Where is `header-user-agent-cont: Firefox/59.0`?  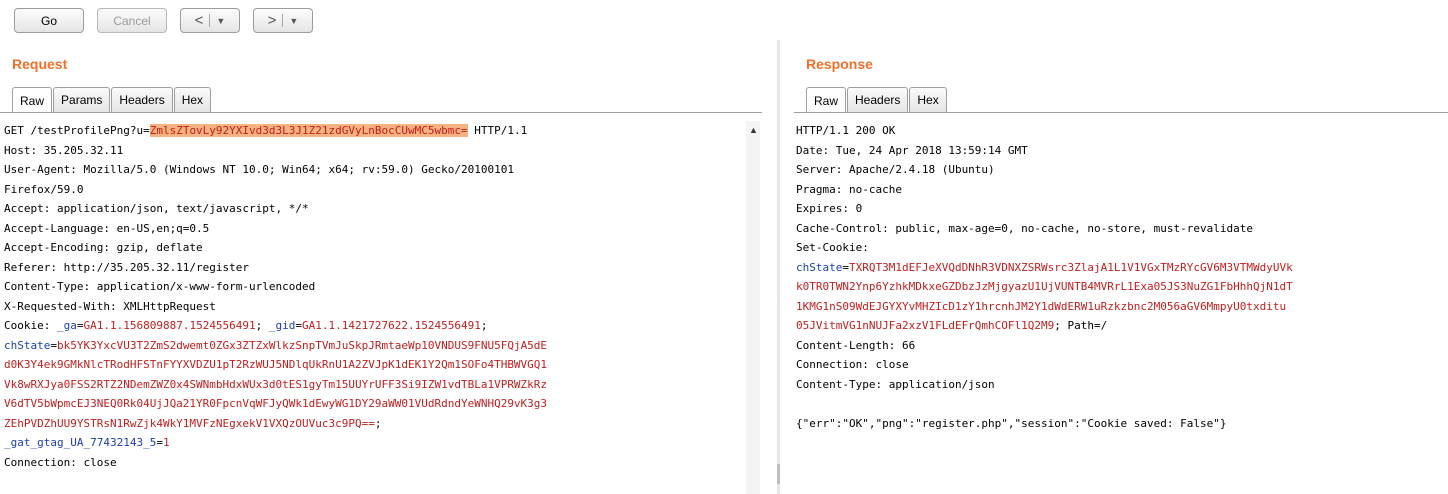
header-user-agent-cont: Firefox/59.0 is located at coordinates (44, 189).